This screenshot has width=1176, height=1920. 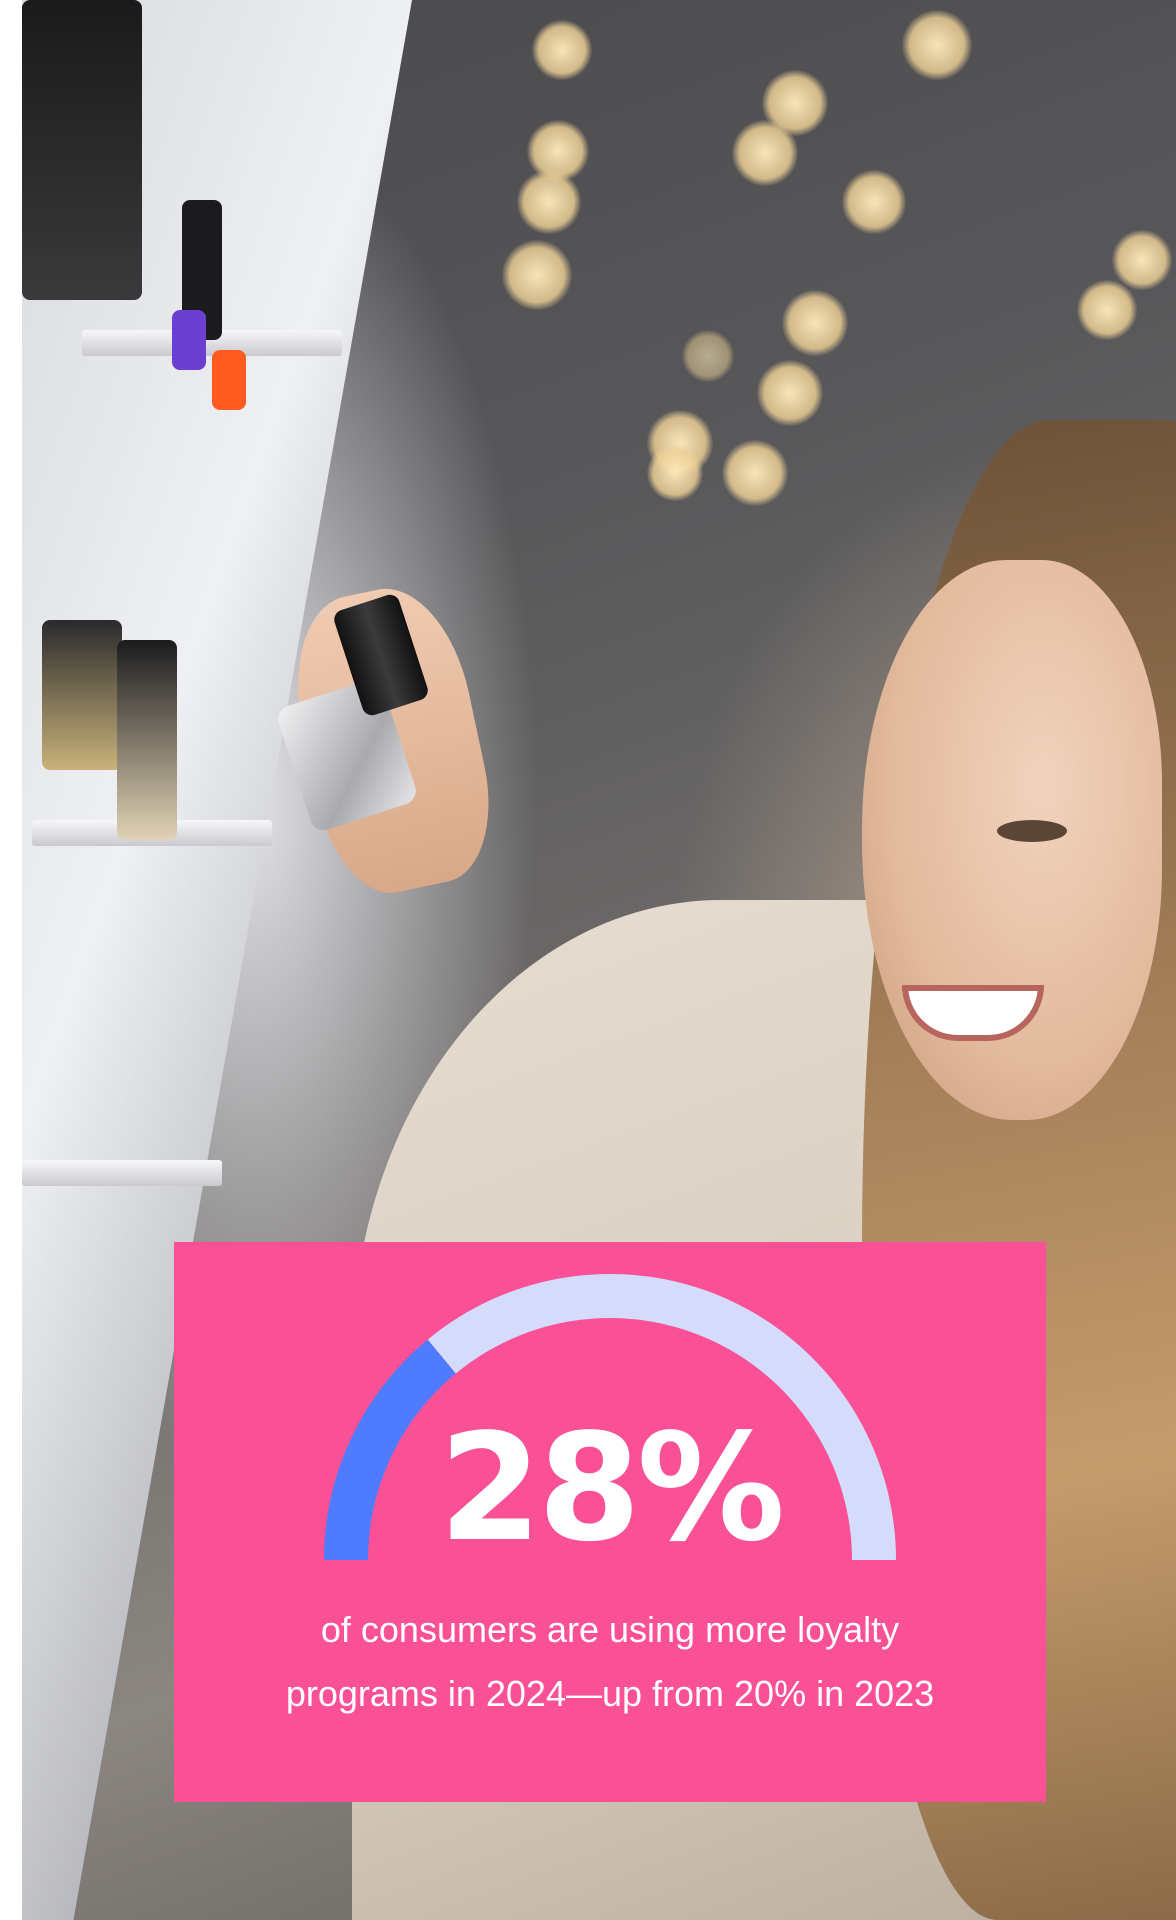 I want to click on woman-eye, so click(x=1032, y=831).